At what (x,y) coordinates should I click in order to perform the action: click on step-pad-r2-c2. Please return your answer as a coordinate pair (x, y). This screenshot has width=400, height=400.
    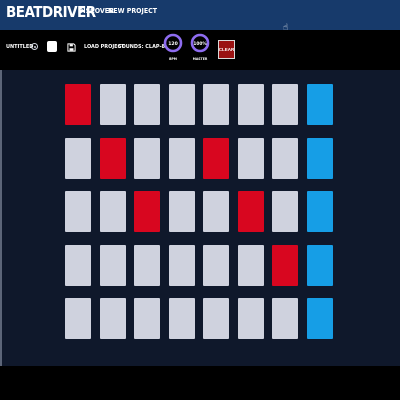
    Looking at the image, I should click on (112, 158).